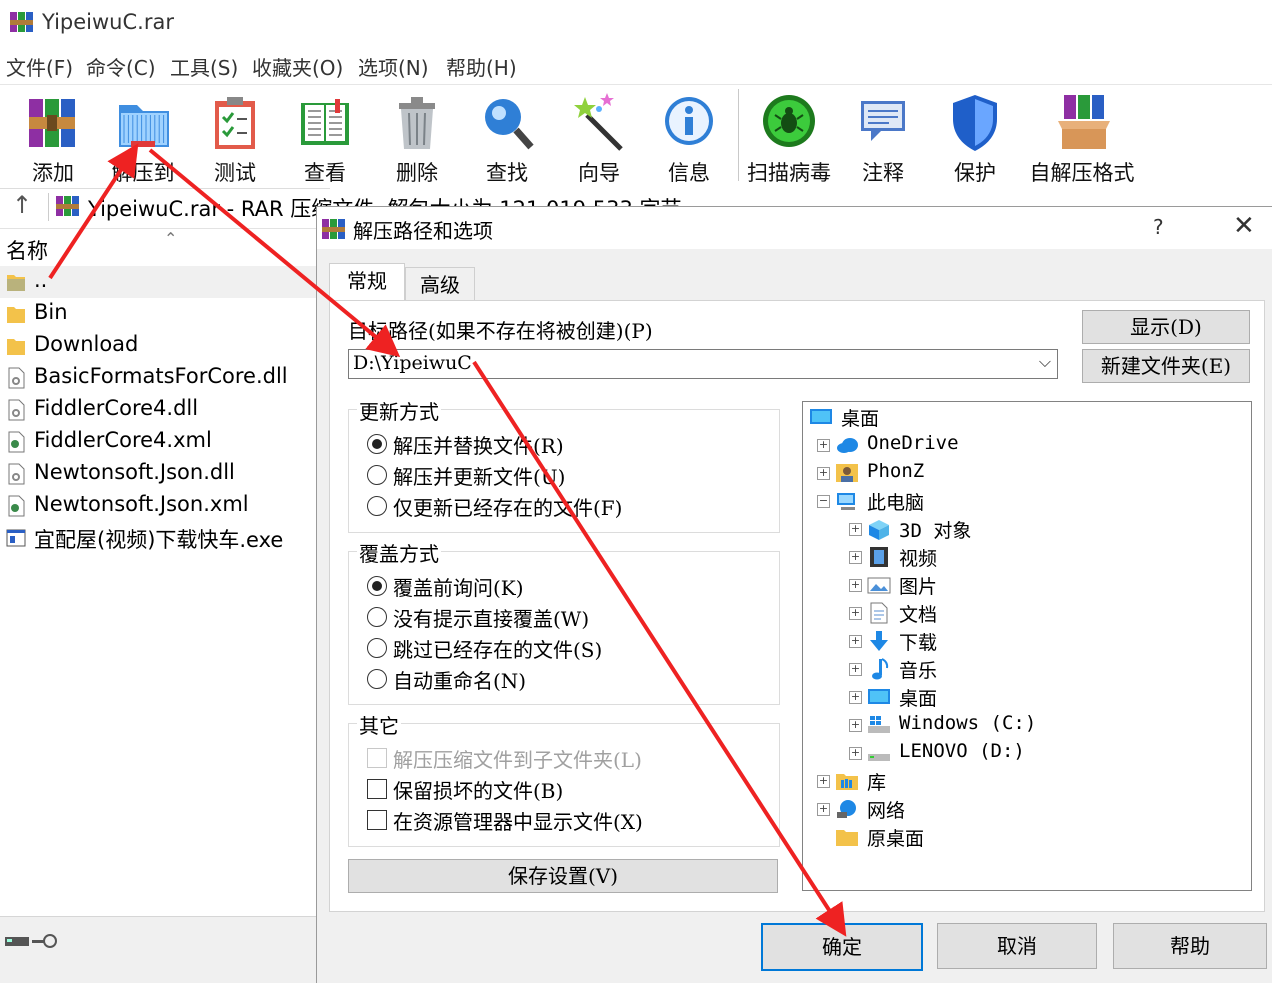 The width and height of the screenshot is (1272, 983). What do you see at coordinates (158, 506) in the screenshot?
I see `list-item: Newtonsoft.Json.xml` at bounding box center [158, 506].